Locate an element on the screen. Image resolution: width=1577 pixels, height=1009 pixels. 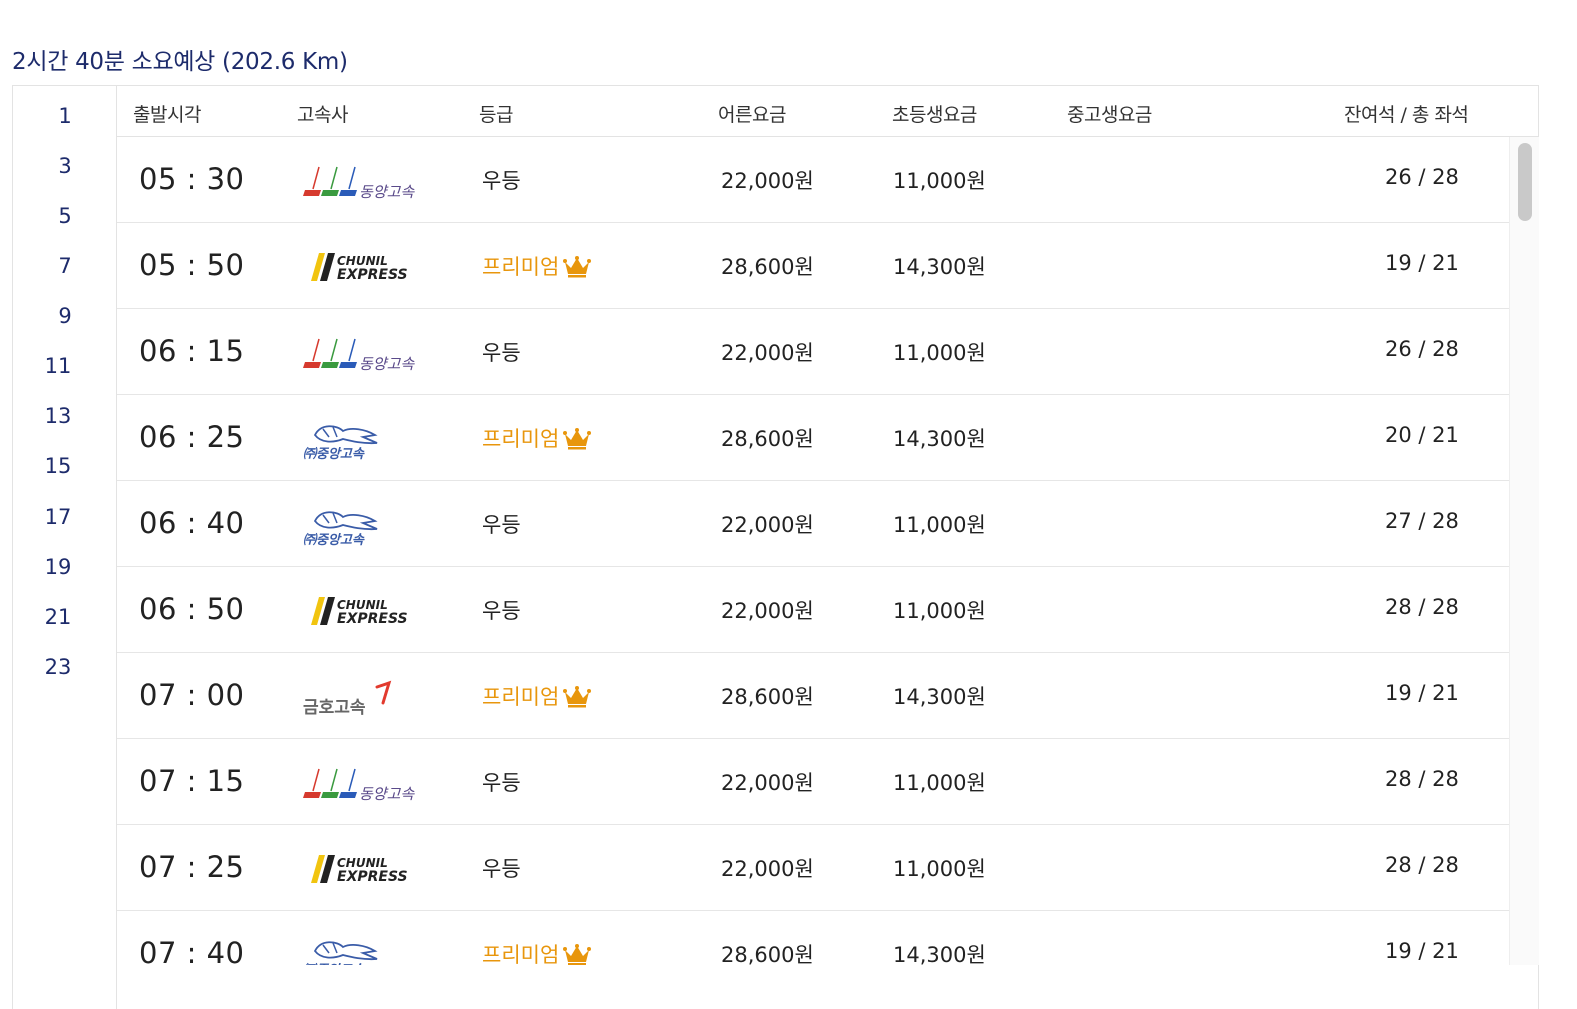
hour-link: 5 is located at coordinates (65, 216).